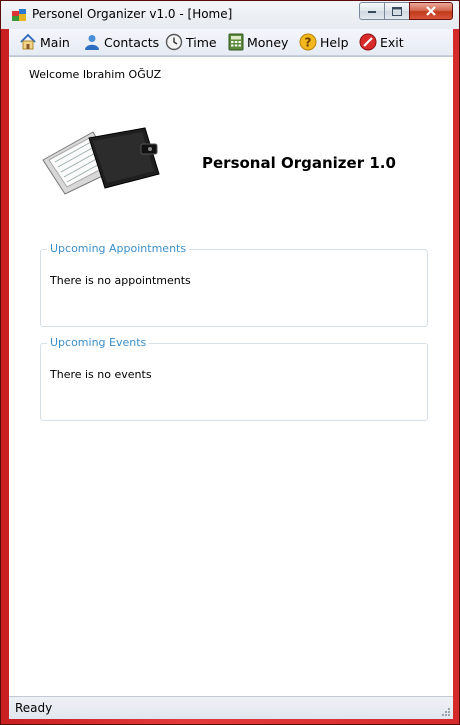 This screenshot has width=460, height=725. I want to click on menu-time-label: Time, so click(201, 42).